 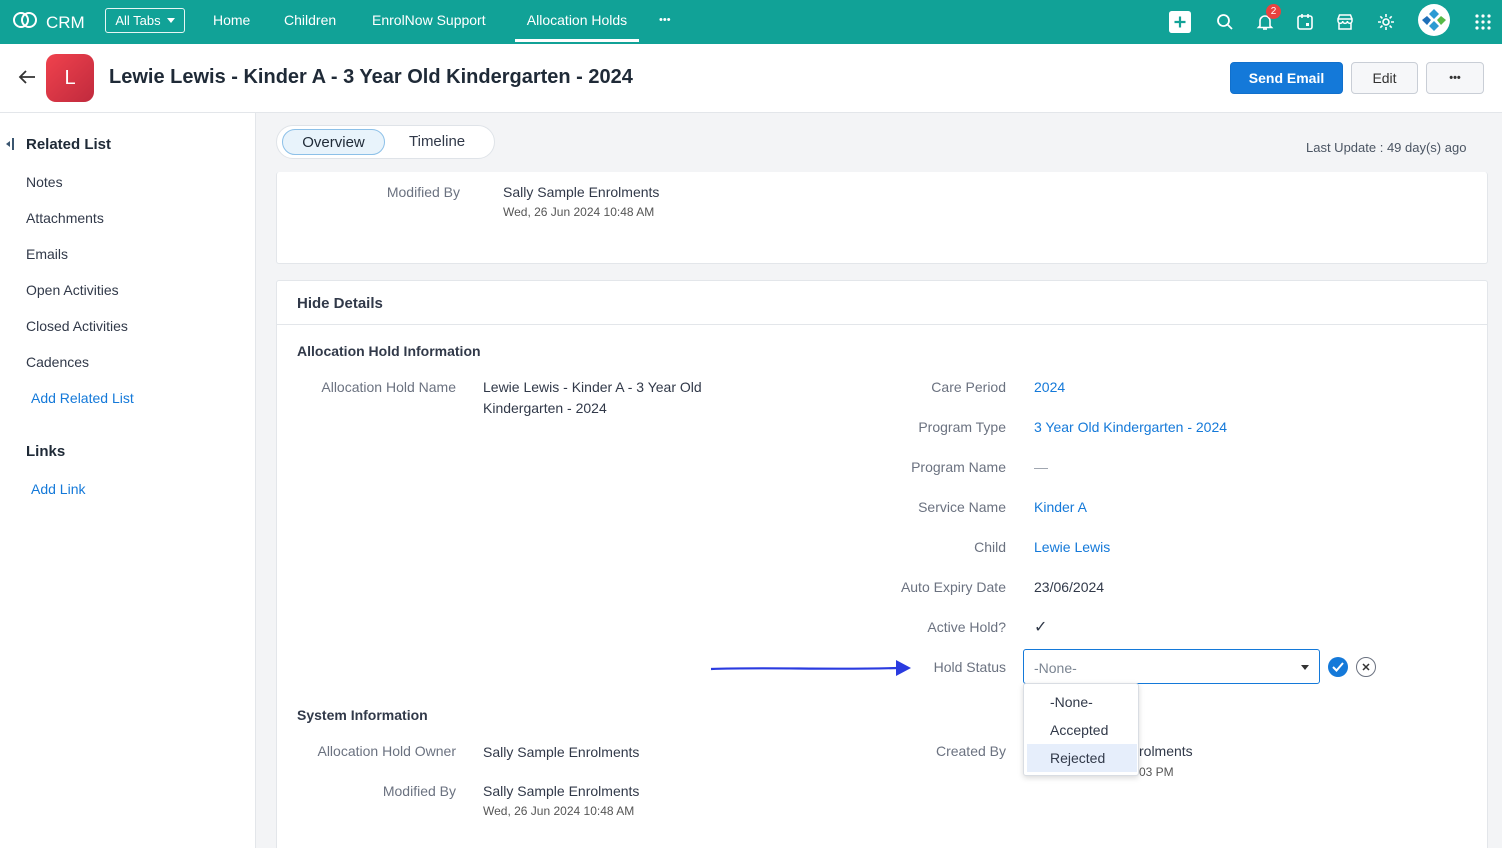 What do you see at coordinates (10, 146) in the screenshot?
I see `collapse-sidebar-icon` at bounding box center [10, 146].